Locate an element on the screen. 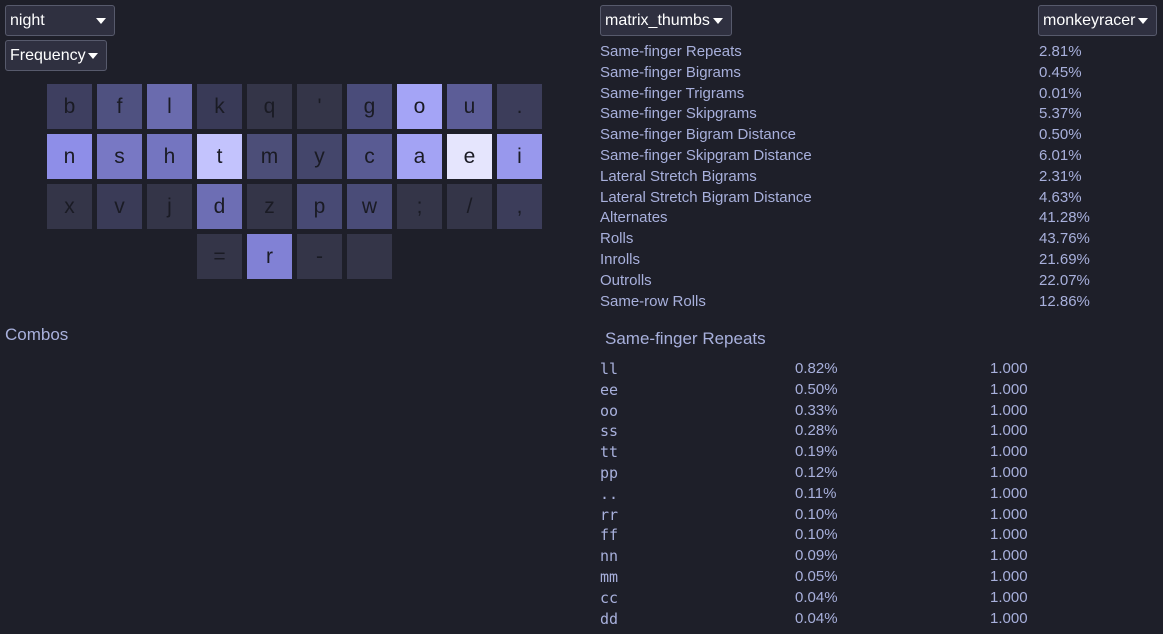  ngram-cell: ff is located at coordinates (609, 535).